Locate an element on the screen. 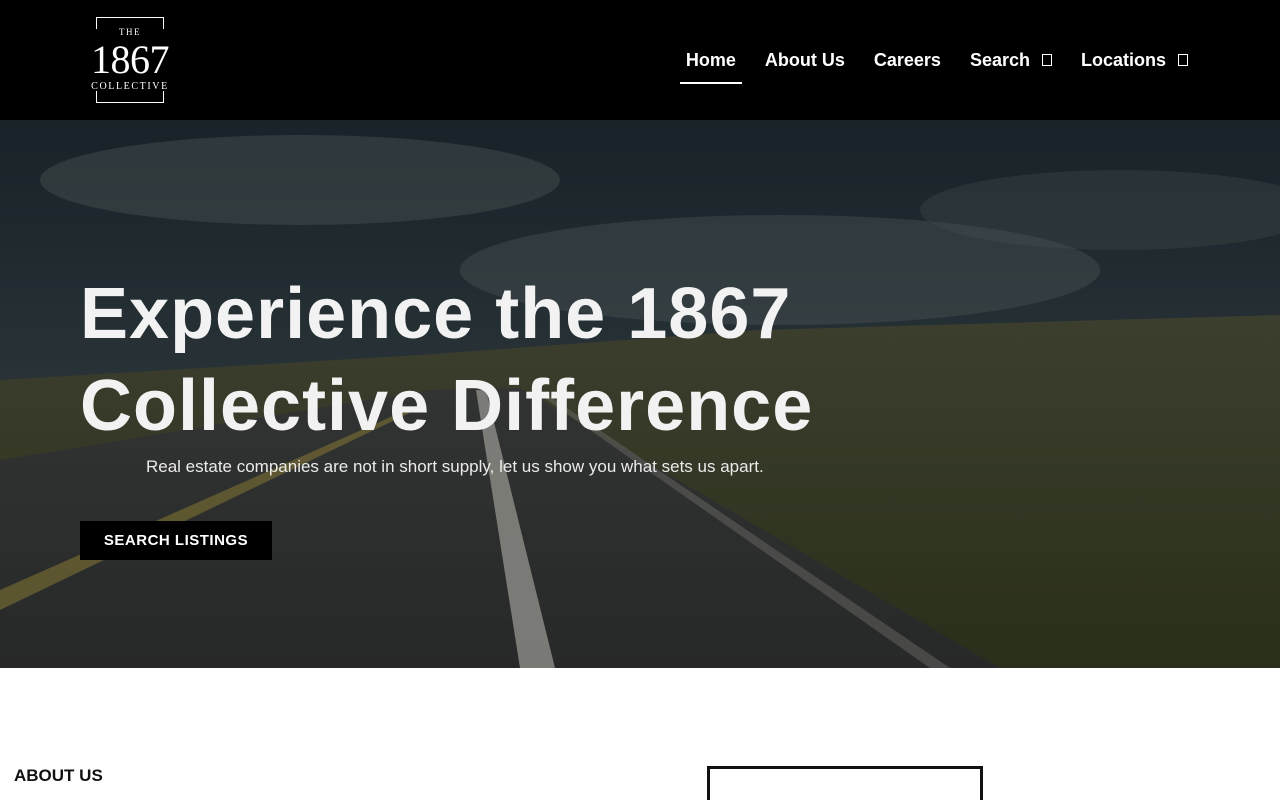 This screenshot has width=1280, height=800. nav-about-us-label: About Us is located at coordinates (804, 59).